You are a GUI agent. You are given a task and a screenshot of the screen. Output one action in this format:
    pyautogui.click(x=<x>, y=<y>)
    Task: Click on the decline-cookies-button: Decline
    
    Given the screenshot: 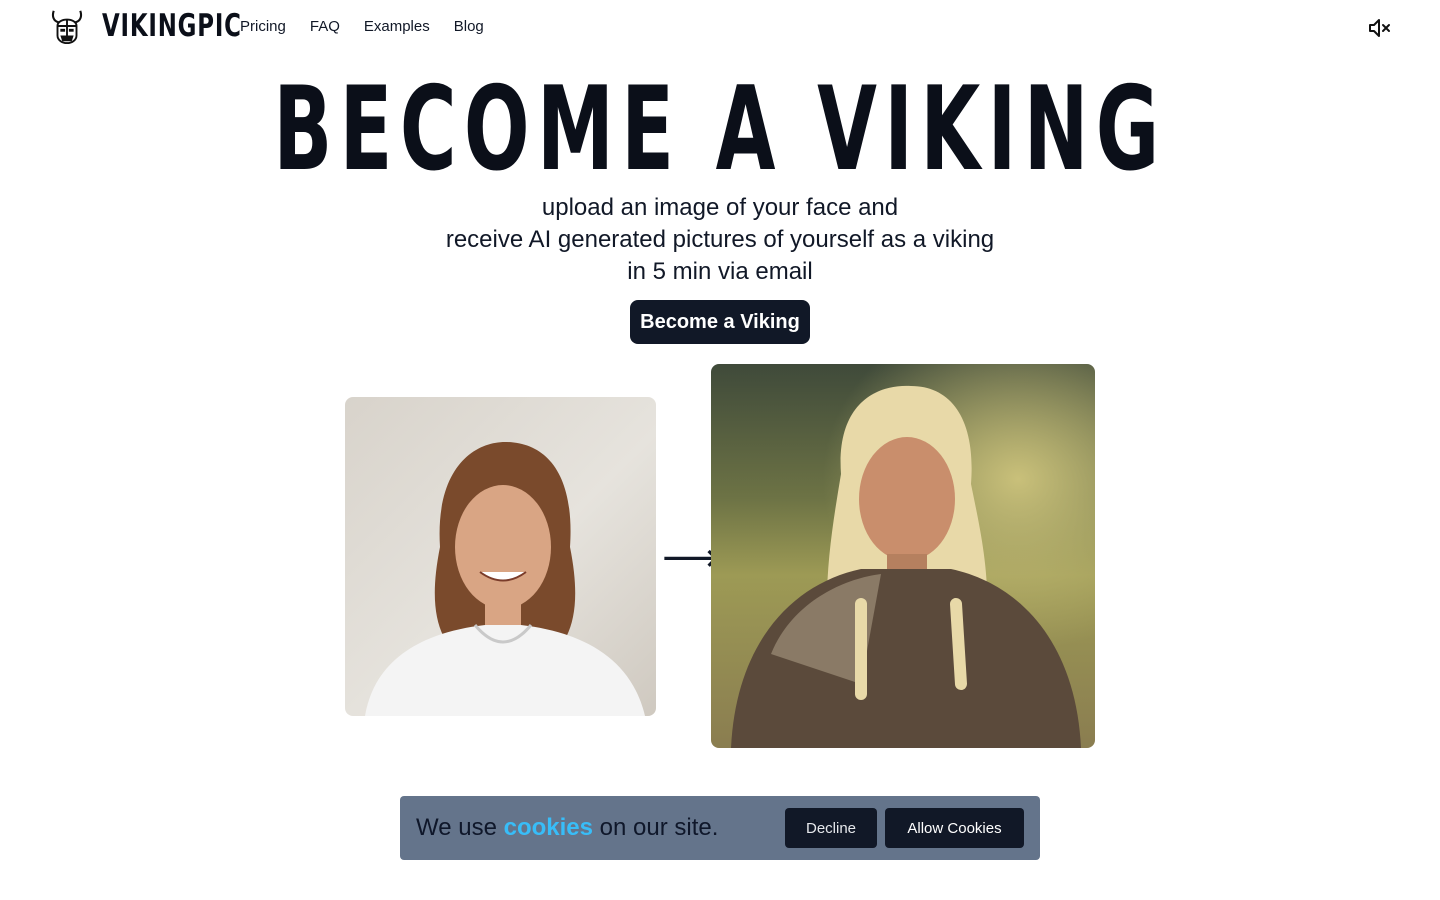 What is the action you would take?
    pyautogui.click(x=831, y=828)
    